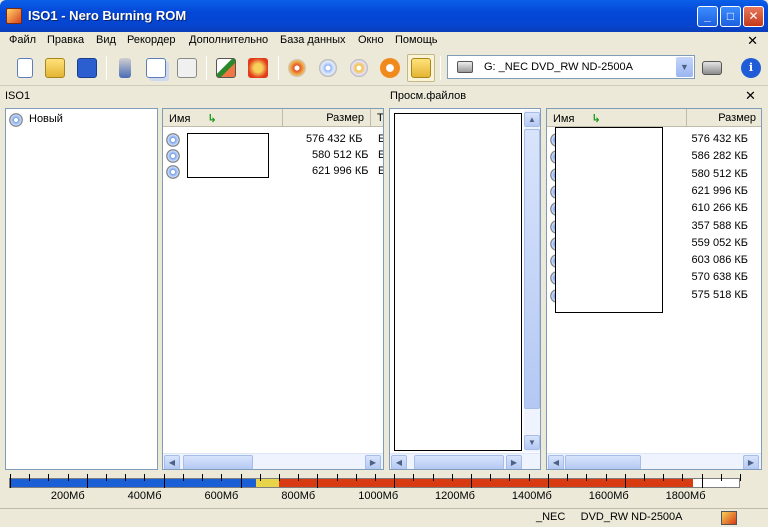 This screenshot has width=768, height=527. I want to click on save-button, so click(87, 68).